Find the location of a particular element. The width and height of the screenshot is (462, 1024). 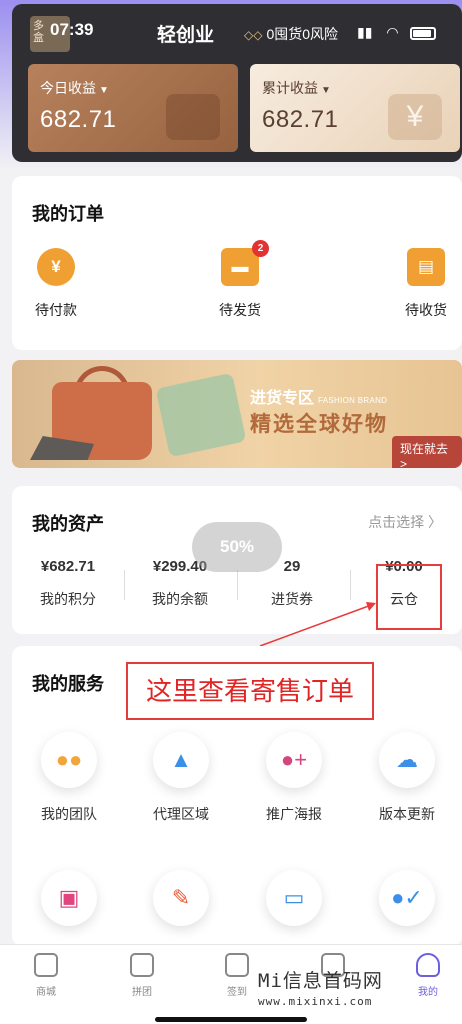

cloud-upload-icon: ☁ is located at coordinates (407, 760).